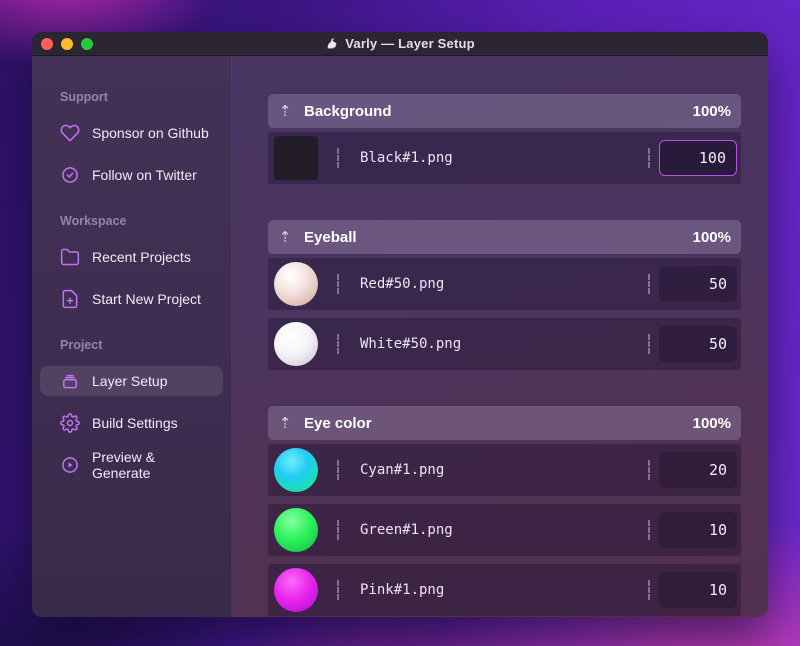 The height and width of the screenshot is (646, 800). I want to click on sidebar-item-layer-setup: Layer Setup, so click(131, 381).